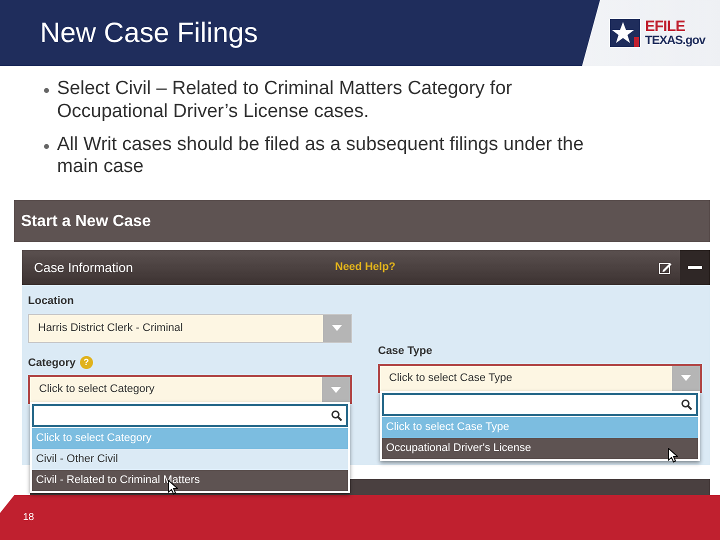  I want to click on minus-icon, so click(695, 267).